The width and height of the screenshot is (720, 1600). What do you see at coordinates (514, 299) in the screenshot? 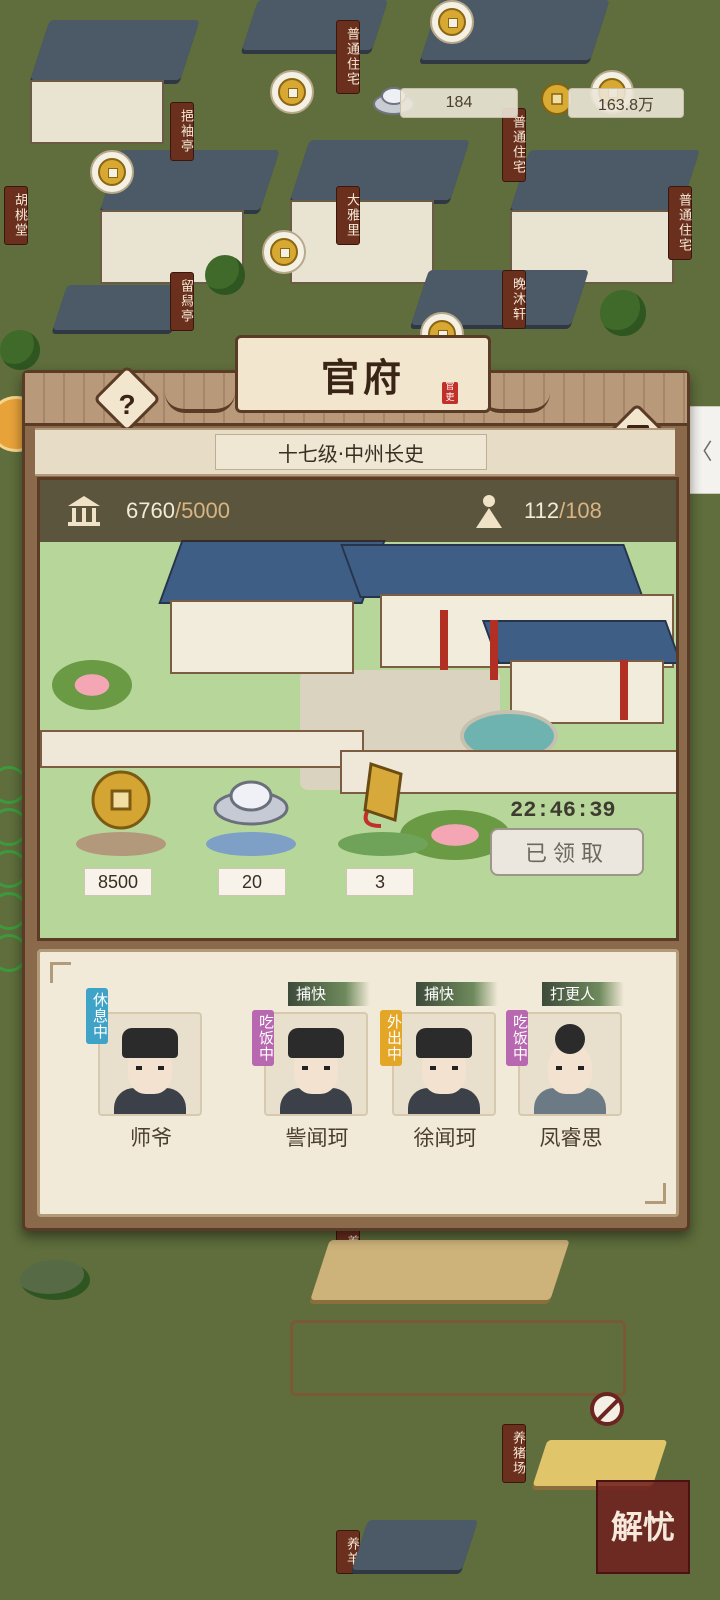
I see `map-label: 晚沐轩` at bounding box center [514, 299].